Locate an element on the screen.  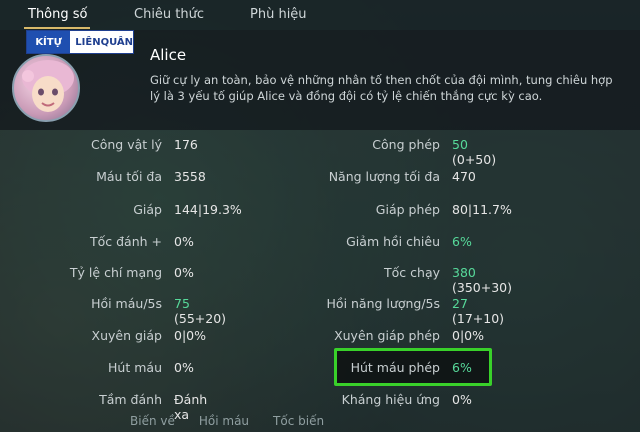
stat-value-breakdown: (0+50) is located at coordinates (474, 159).